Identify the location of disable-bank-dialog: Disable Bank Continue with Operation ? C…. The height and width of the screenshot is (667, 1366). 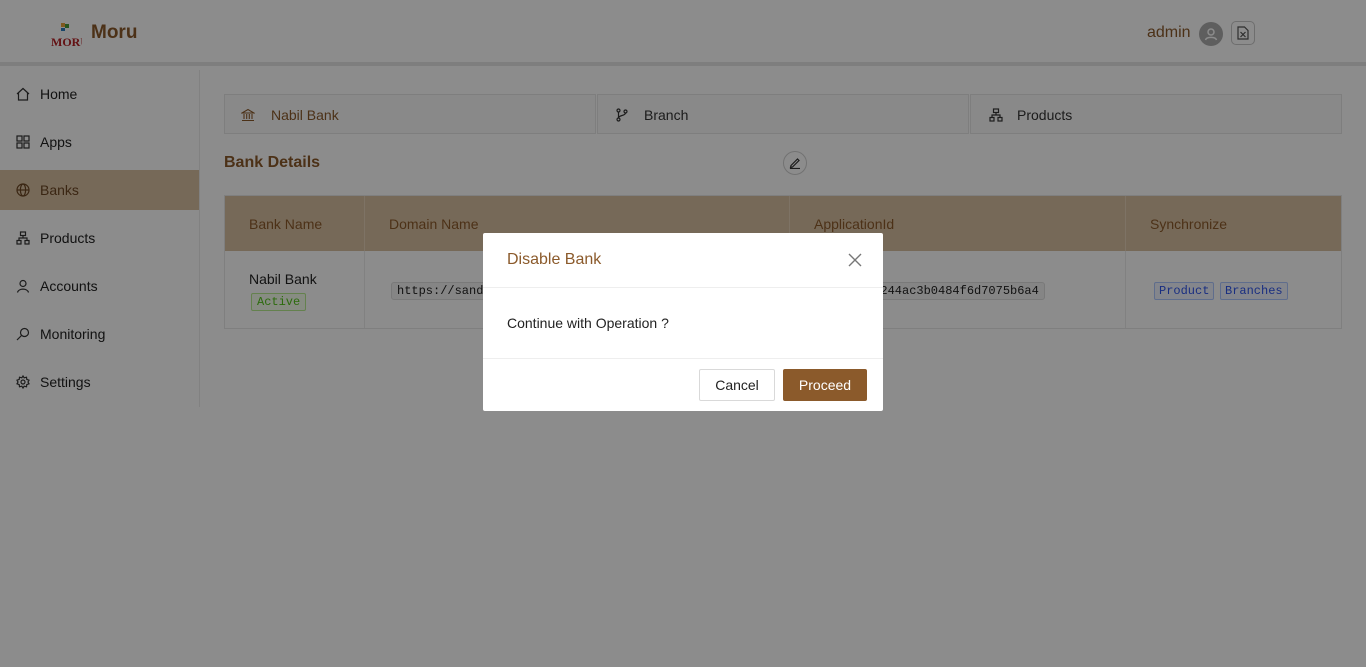
(683, 322).